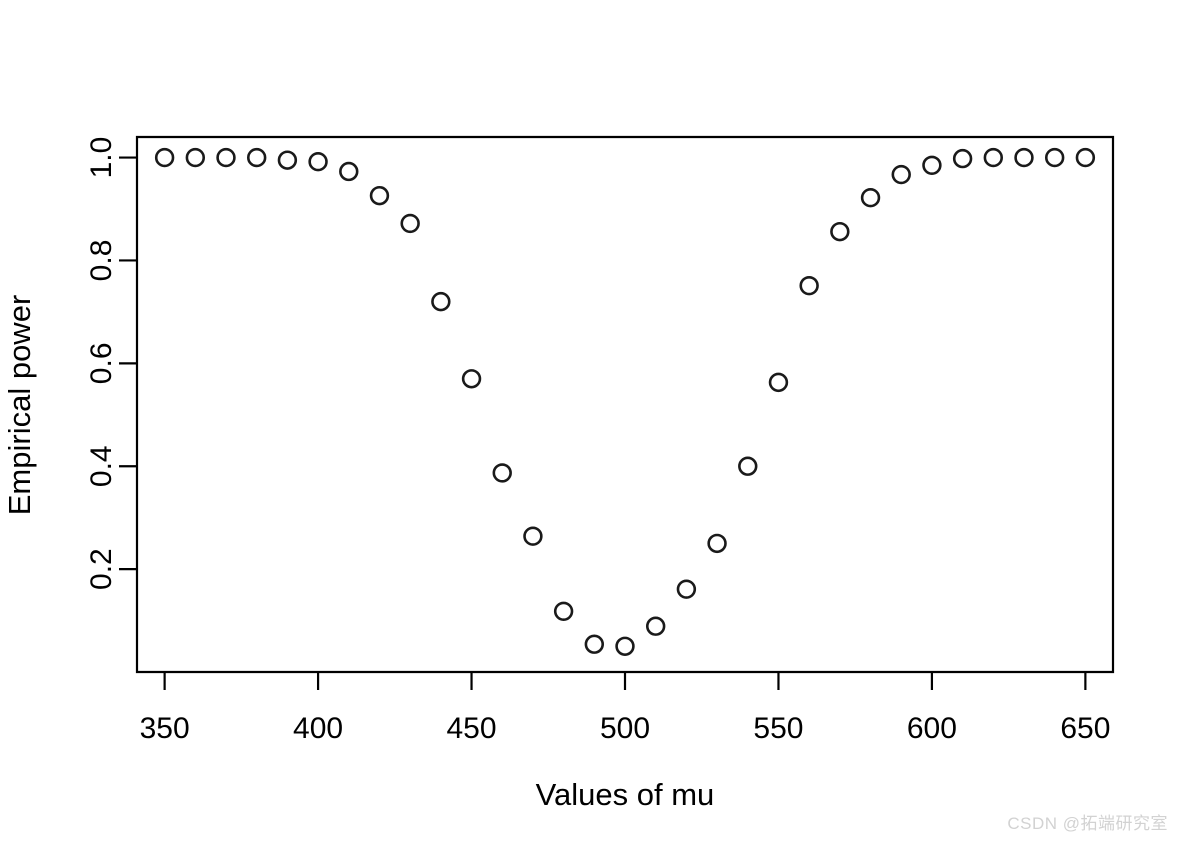 This screenshot has height=846, width=1184. What do you see at coordinates (472, 728) in the screenshot?
I see `x-tick-label: 450` at bounding box center [472, 728].